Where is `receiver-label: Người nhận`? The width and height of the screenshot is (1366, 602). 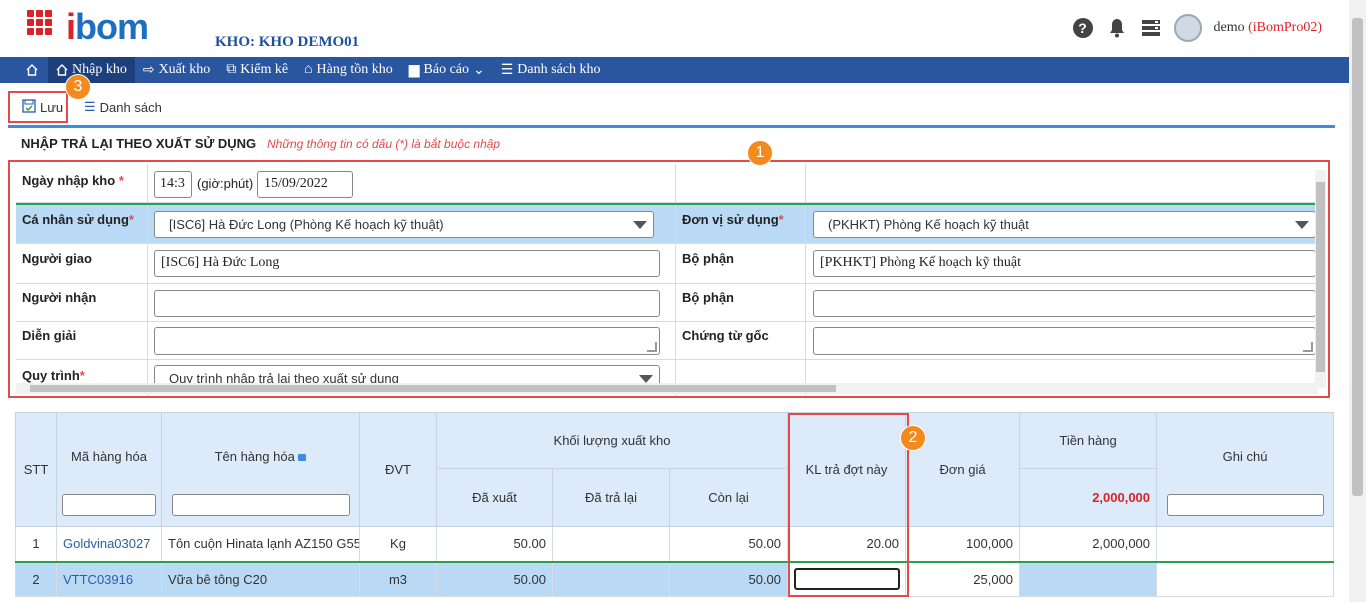 receiver-label: Người nhận is located at coordinates (59, 297).